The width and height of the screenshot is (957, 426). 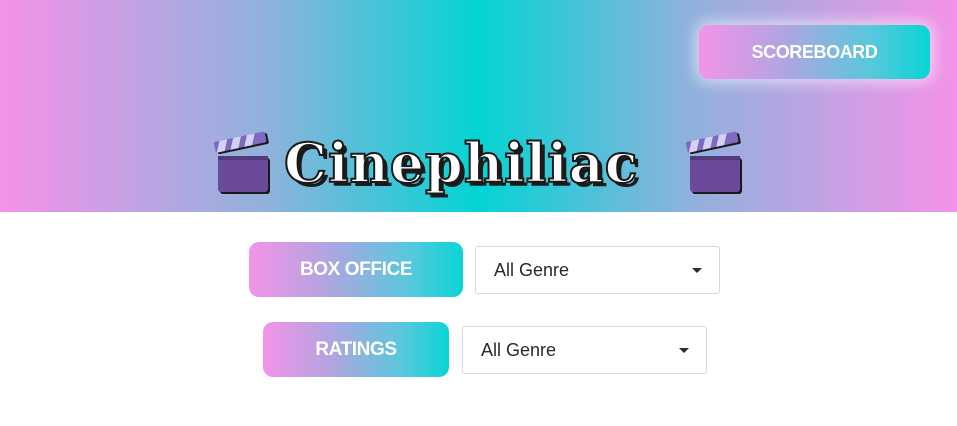 I want to click on title-text: Cinephiliac, so click(x=461, y=163).